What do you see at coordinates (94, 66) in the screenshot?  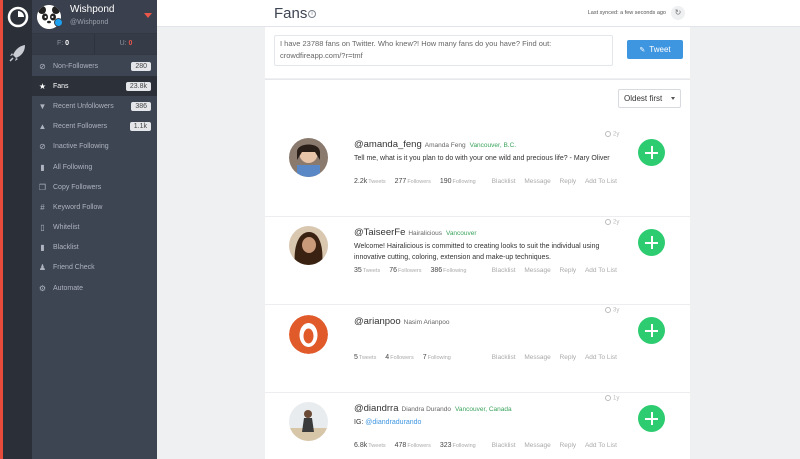 I see `sidebar-item-non-followers: ⊘ Non-Followers 280` at bounding box center [94, 66].